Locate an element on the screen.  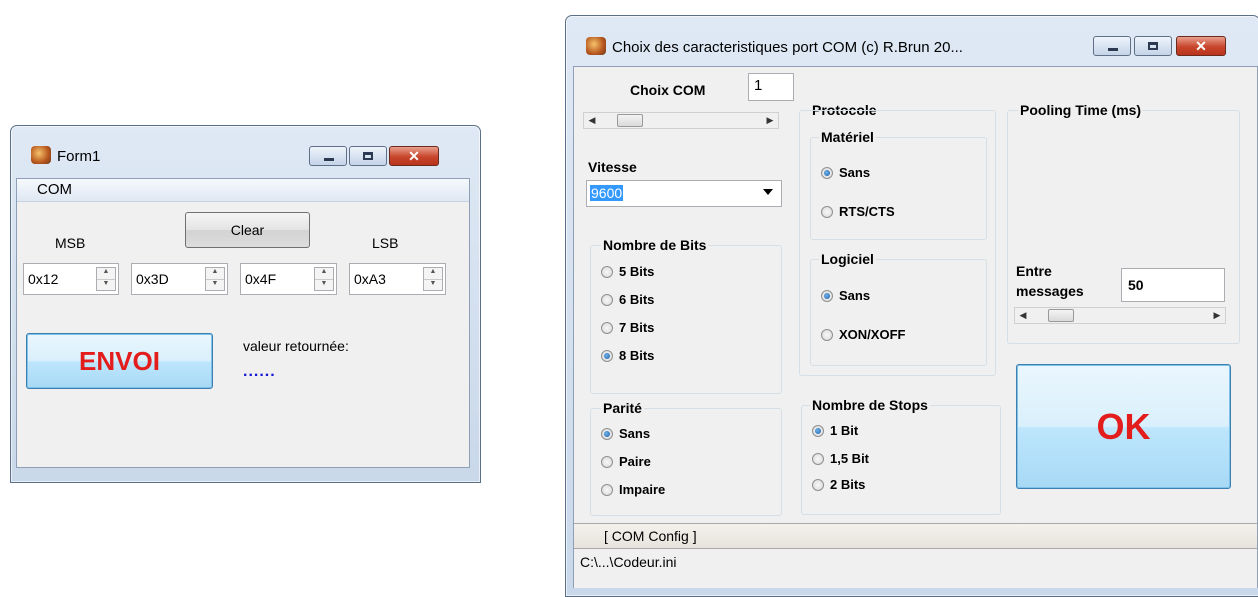
radio-2-bits: 2 Bits is located at coordinates (838, 484).